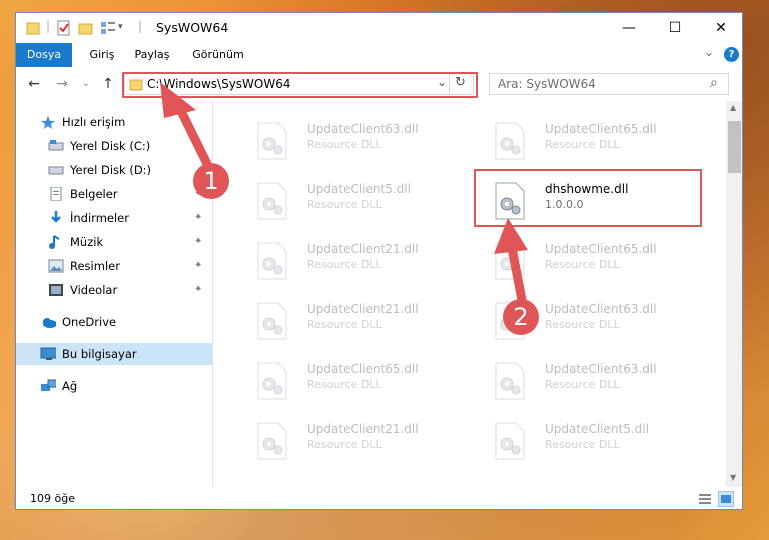  Describe the element at coordinates (511, 236) in the screenshot. I see `arrow-2-head` at that location.